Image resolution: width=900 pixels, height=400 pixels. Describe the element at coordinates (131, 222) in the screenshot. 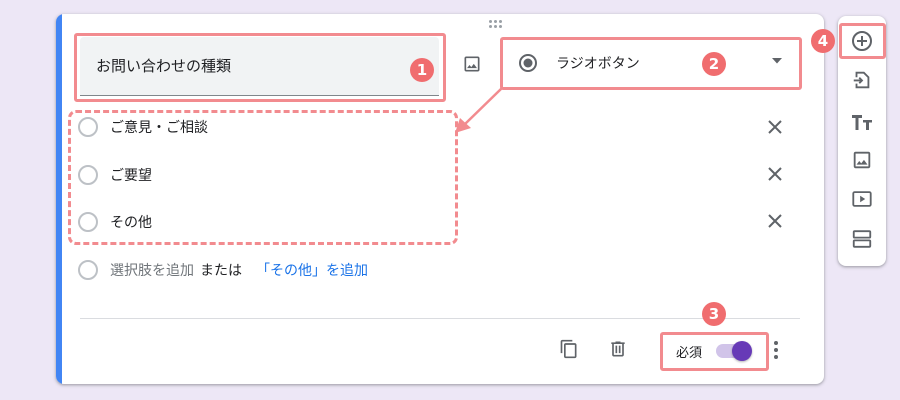

I see `option-label: その他` at that location.